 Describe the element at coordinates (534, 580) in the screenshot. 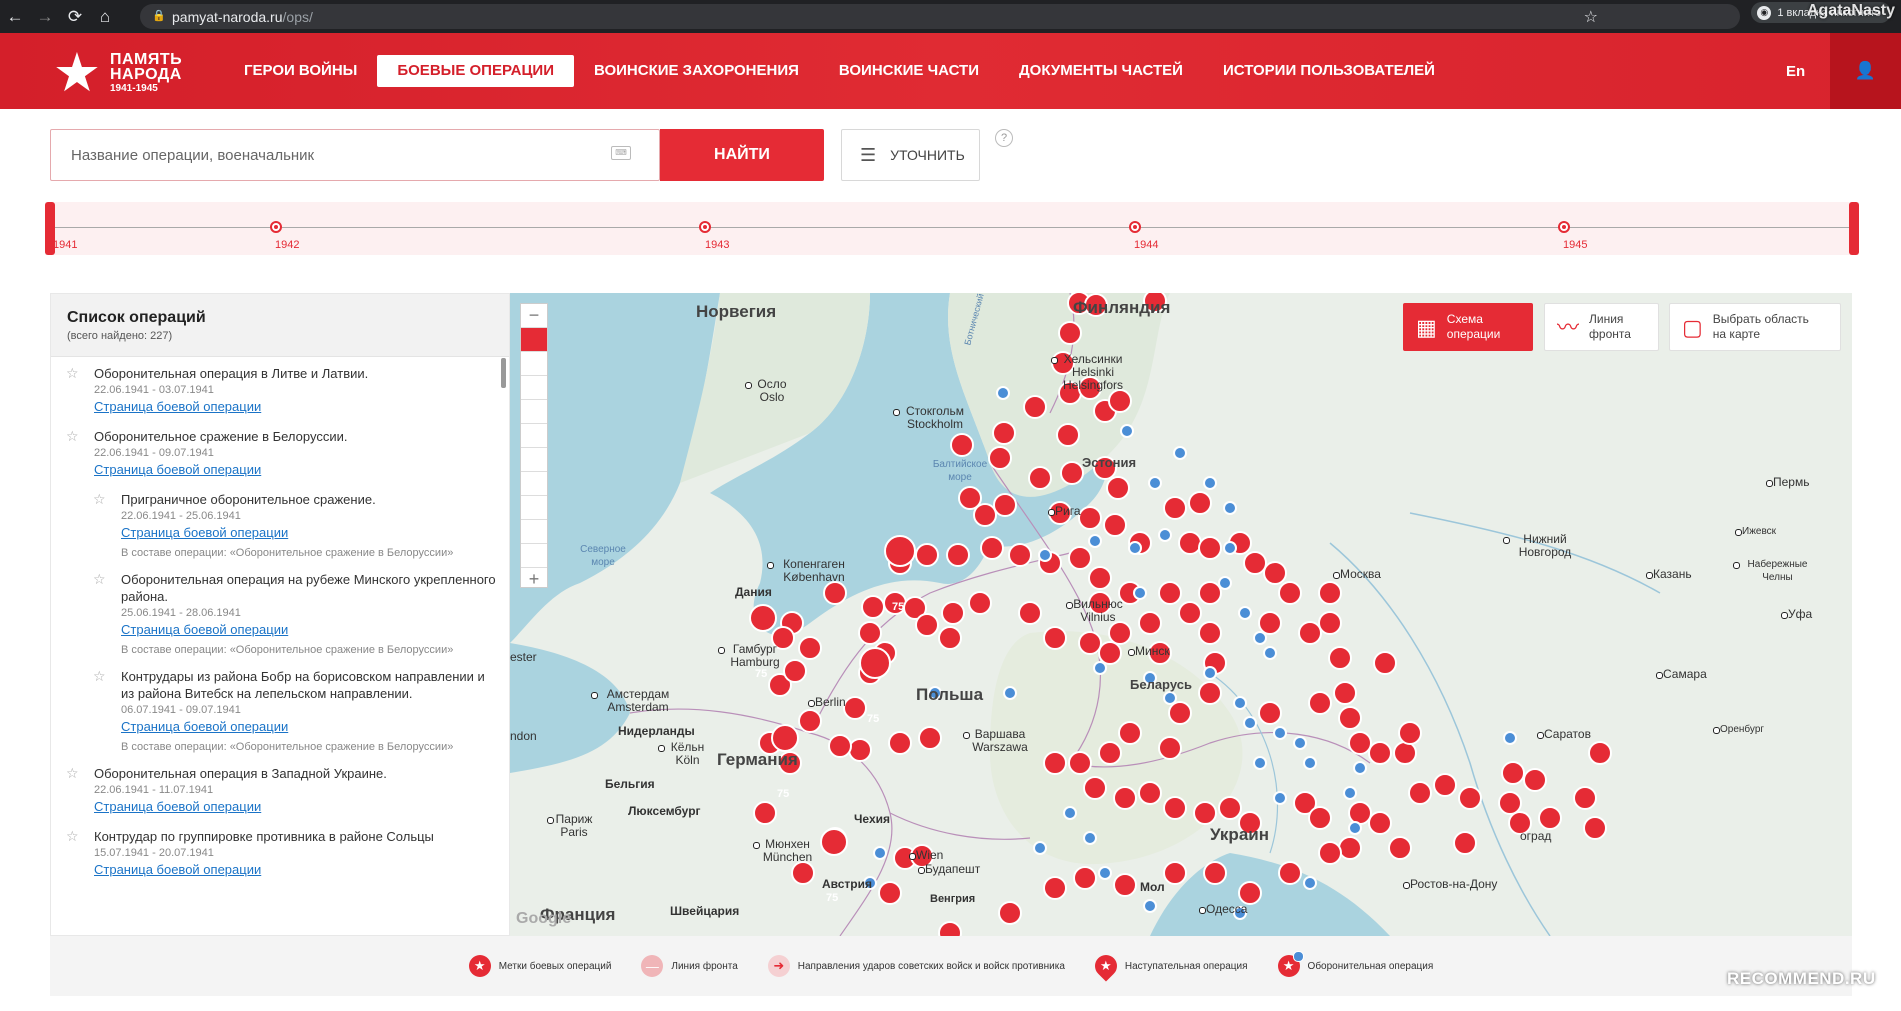

I see `zoom-in-button: +` at that location.